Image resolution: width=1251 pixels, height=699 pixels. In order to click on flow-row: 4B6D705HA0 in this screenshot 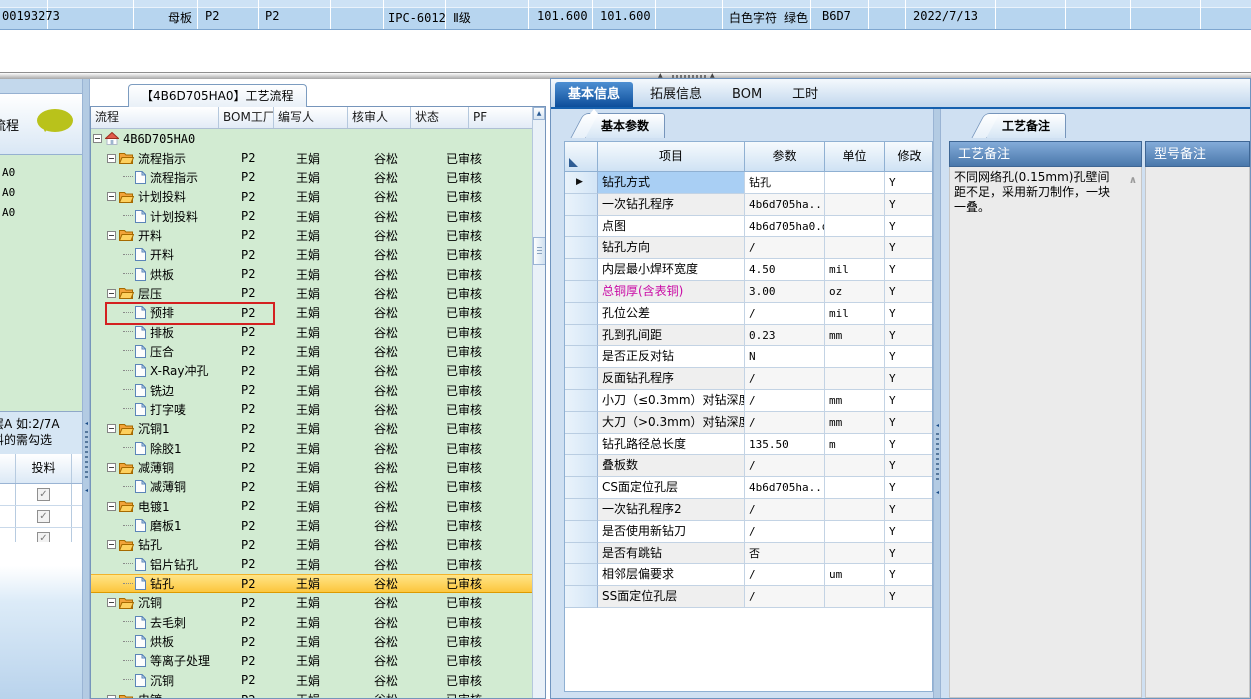, I will do `click(311, 138)`.